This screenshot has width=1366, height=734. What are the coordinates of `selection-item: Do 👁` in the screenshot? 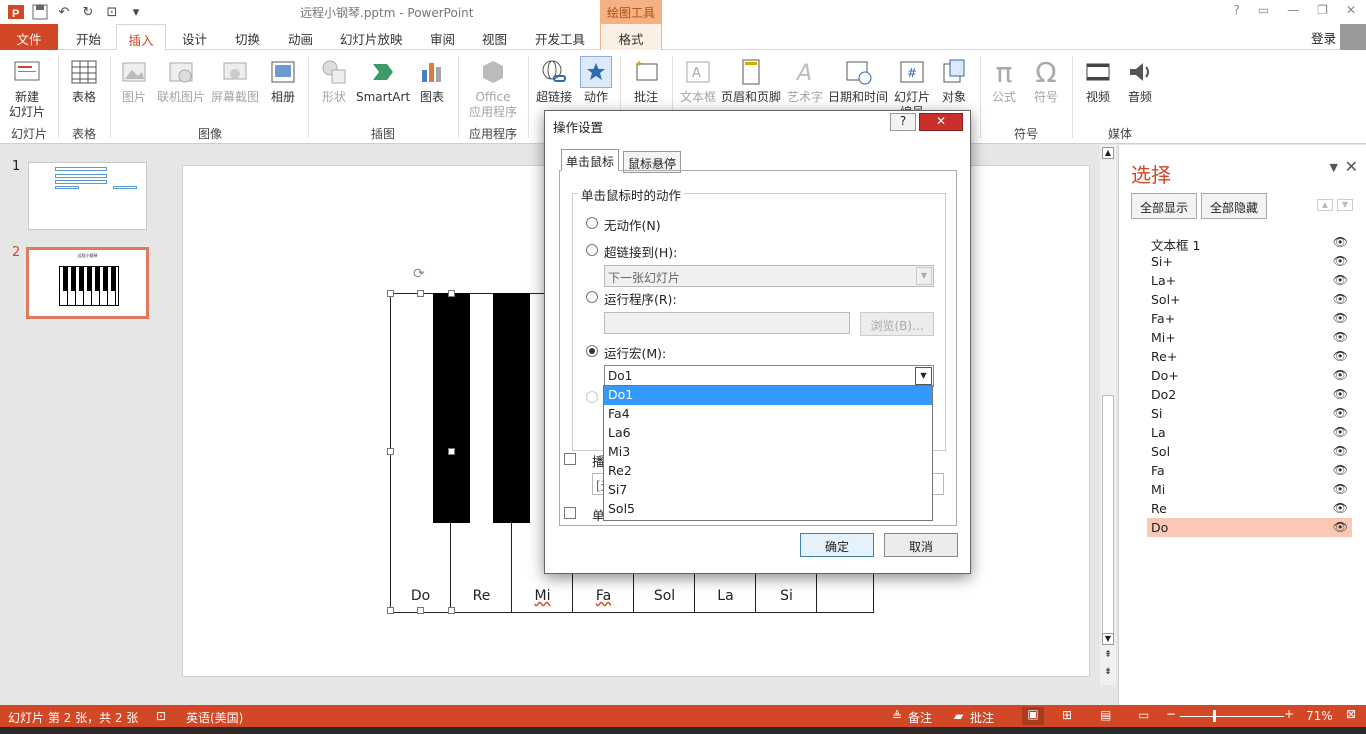 It's located at (1249, 527).